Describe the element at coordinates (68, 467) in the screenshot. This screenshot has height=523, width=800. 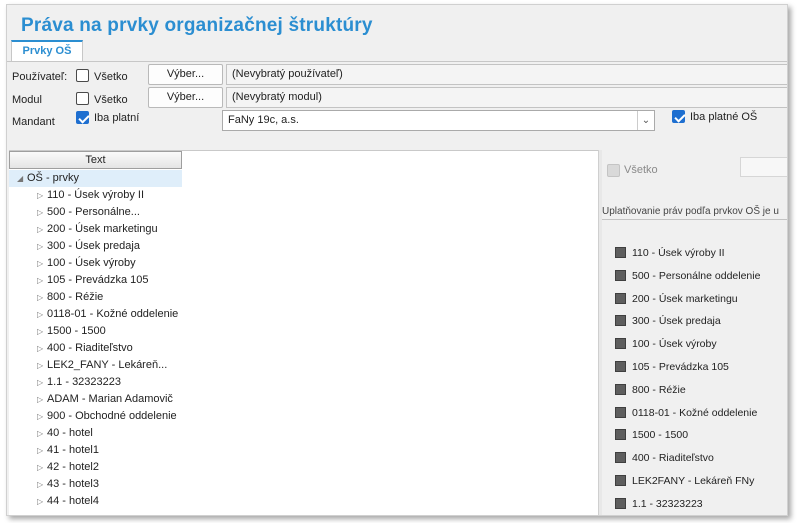
I see `tree-node: ▷ 42 - hotel2` at that location.